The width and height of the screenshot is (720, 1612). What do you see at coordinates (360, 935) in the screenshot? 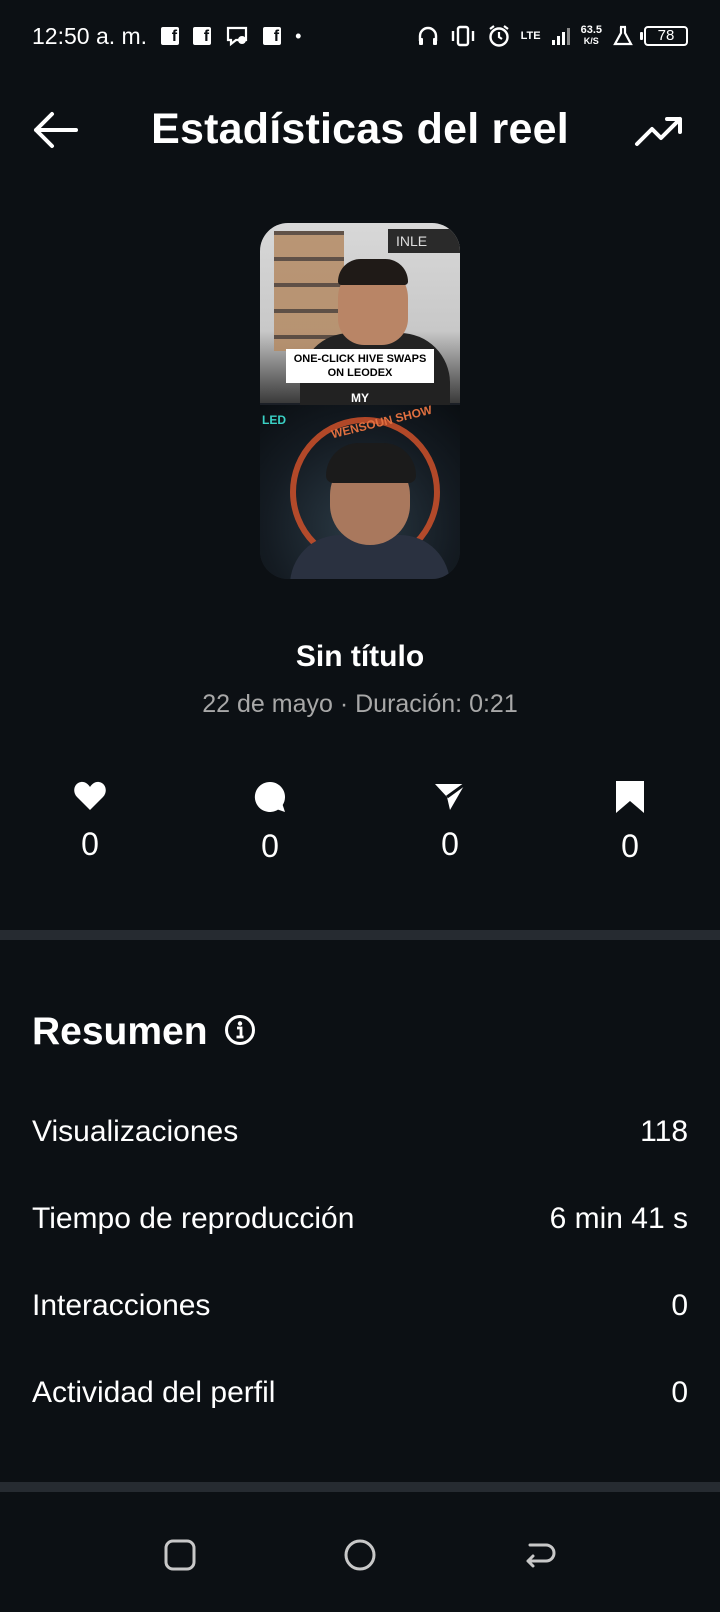
I see `section-divider` at bounding box center [360, 935].